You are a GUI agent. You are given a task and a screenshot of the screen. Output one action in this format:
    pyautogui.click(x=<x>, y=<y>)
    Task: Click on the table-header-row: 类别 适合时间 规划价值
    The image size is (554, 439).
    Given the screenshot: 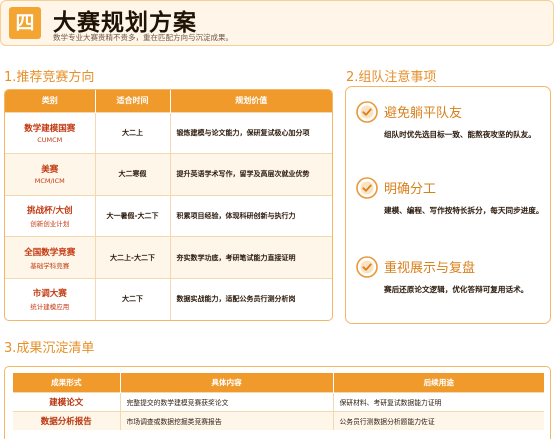 What is the action you would take?
    pyautogui.click(x=168, y=101)
    